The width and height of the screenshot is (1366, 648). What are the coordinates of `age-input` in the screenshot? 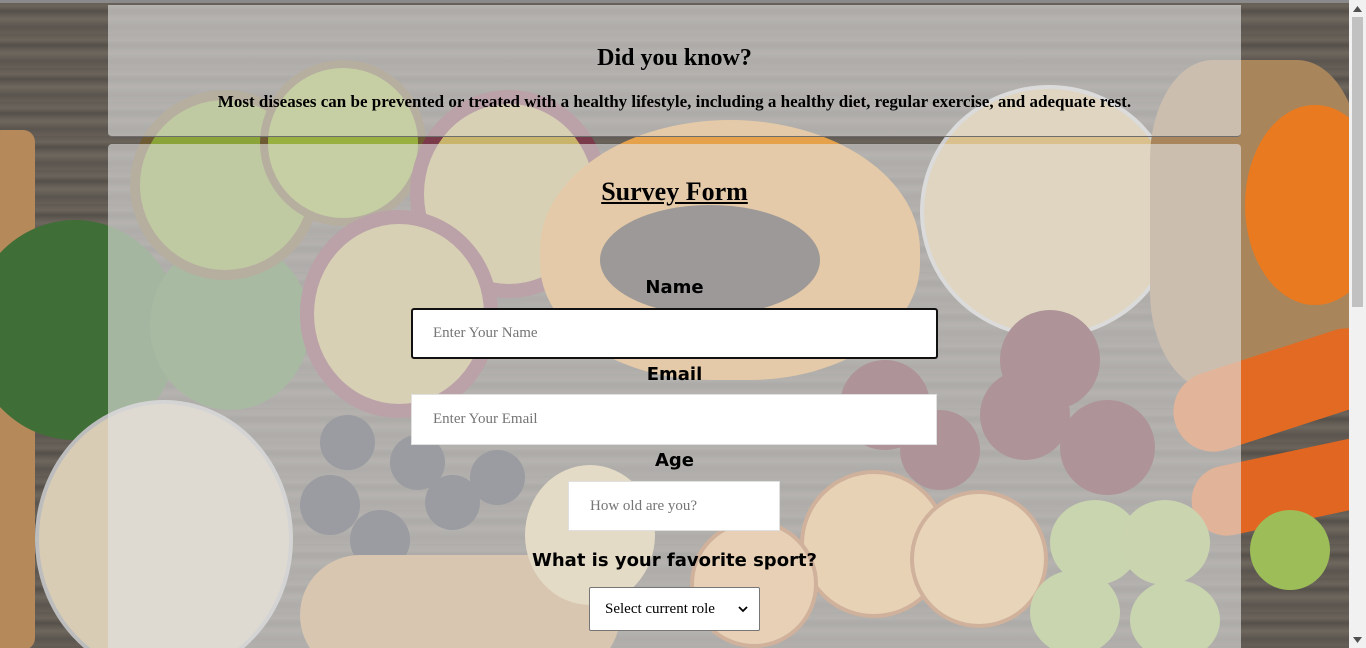 It's located at (674, 506).